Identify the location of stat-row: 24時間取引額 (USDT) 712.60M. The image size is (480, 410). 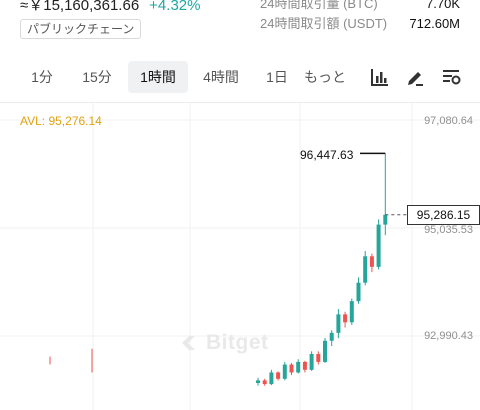
(360, 24).